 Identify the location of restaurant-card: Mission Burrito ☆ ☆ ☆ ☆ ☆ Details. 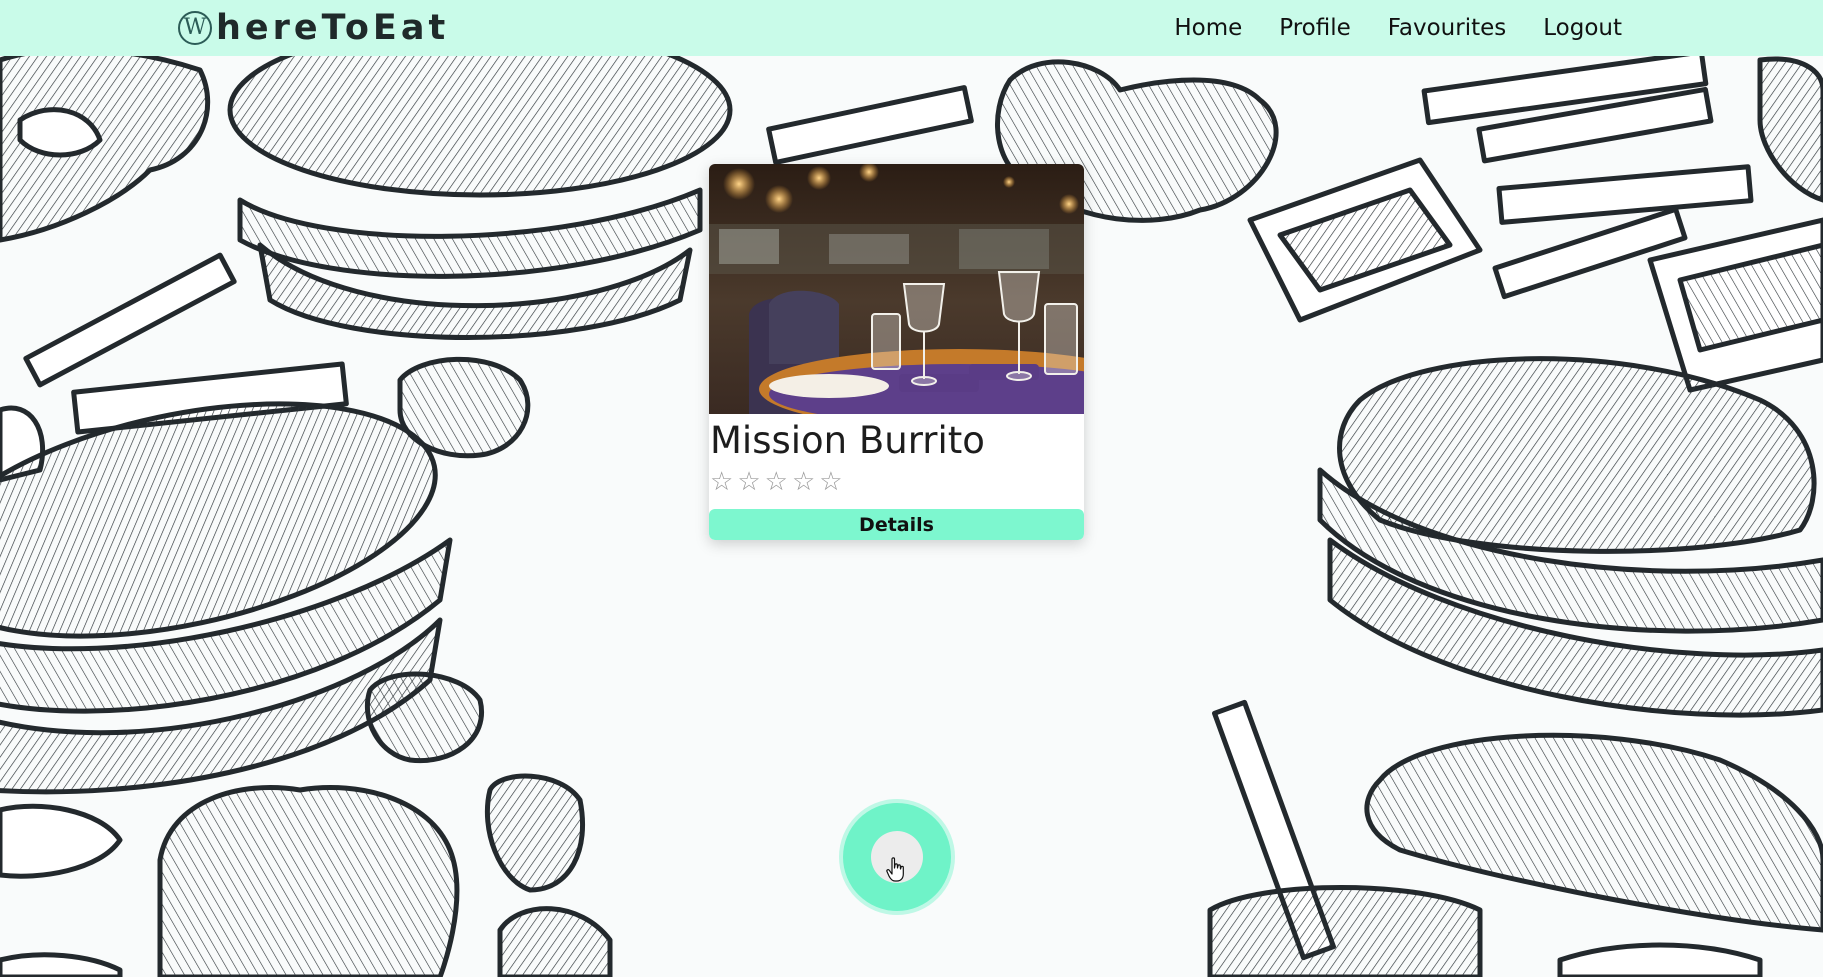
(896, 352).